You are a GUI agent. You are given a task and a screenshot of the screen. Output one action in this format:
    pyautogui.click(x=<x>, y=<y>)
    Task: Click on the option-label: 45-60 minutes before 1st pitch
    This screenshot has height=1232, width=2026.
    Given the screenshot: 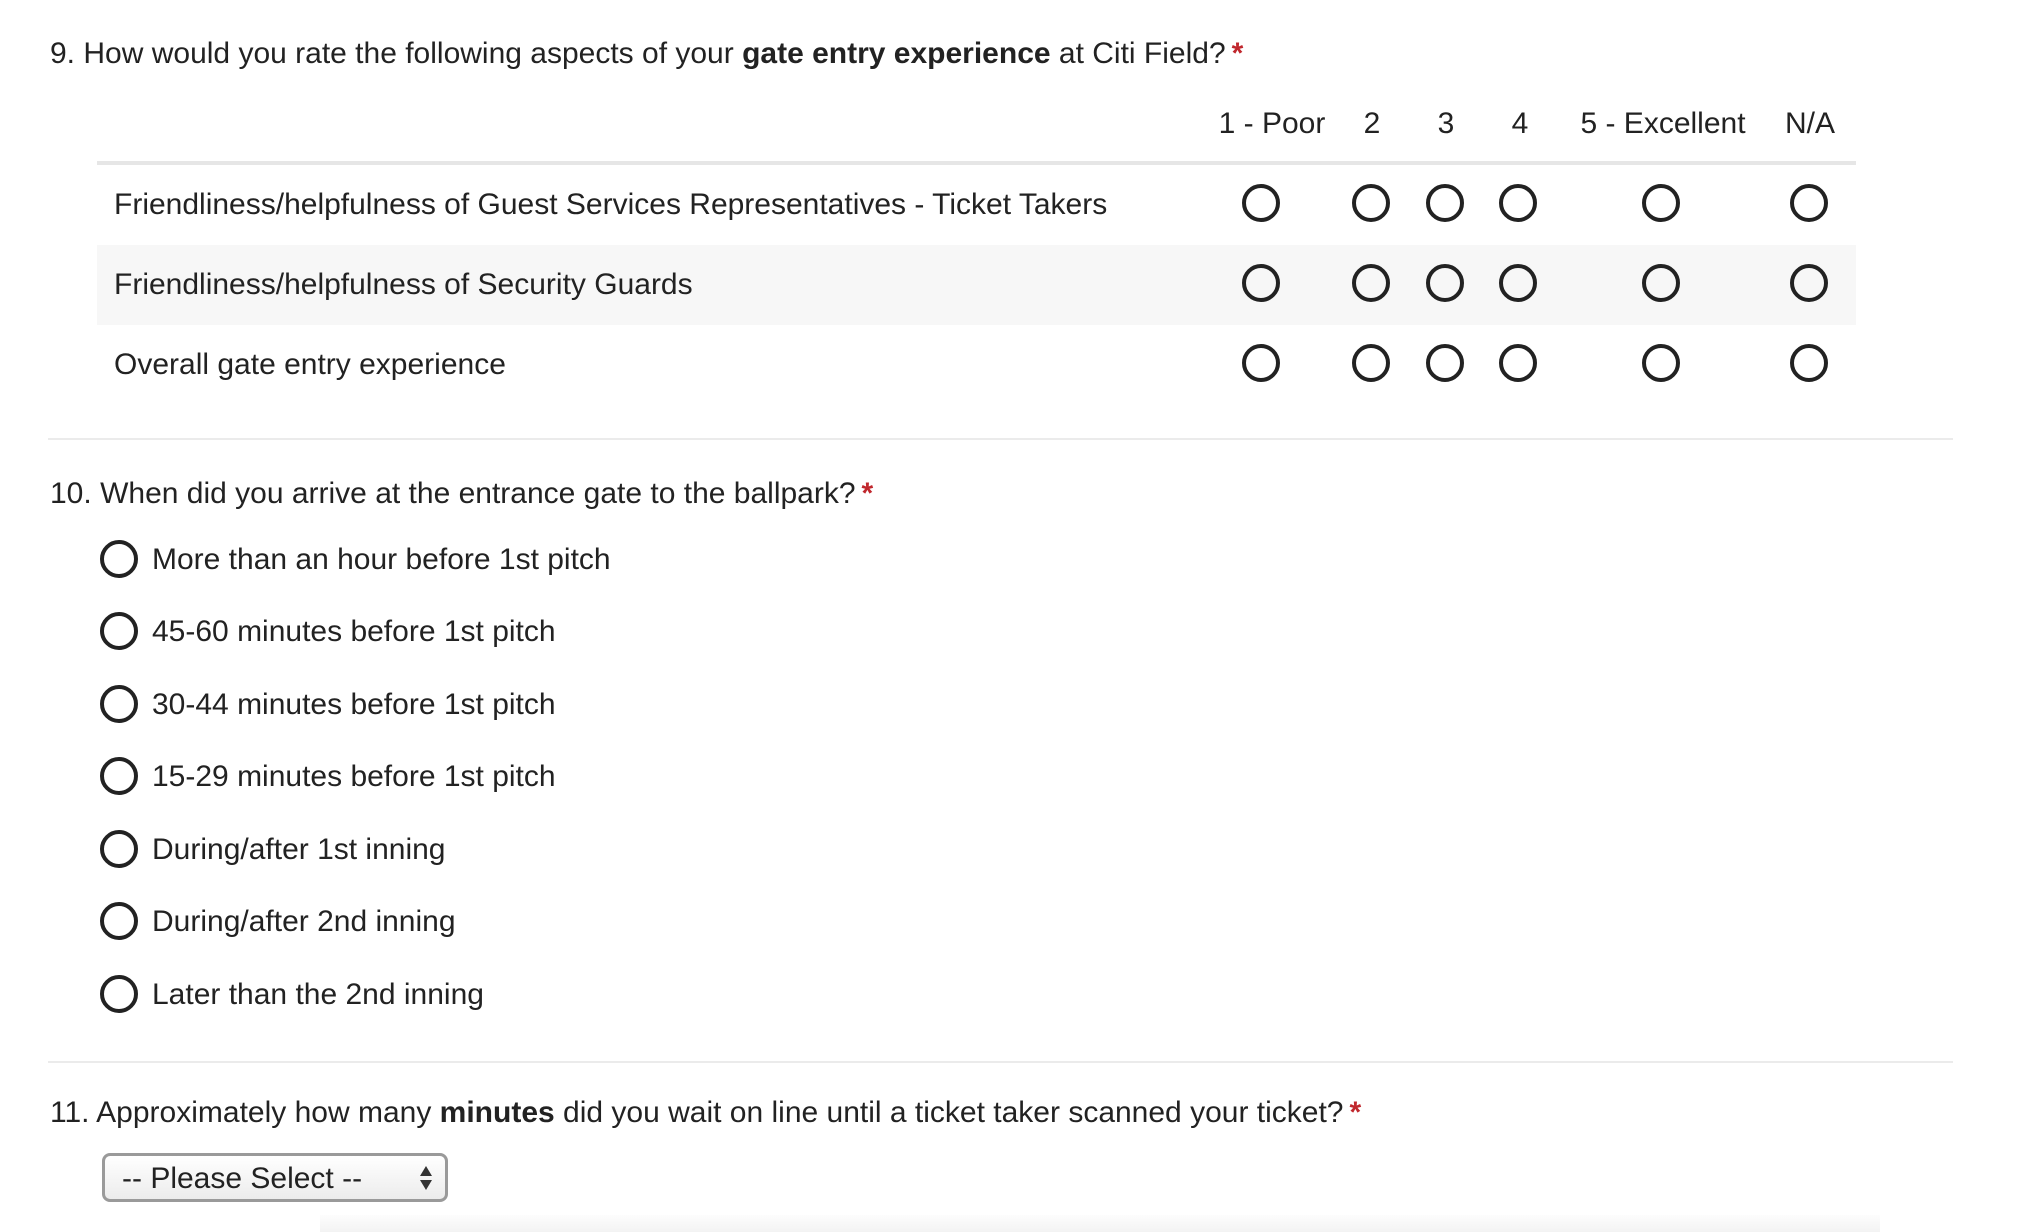 What is the action you would take?
    pyautogui.click(x=354, y=632)
    